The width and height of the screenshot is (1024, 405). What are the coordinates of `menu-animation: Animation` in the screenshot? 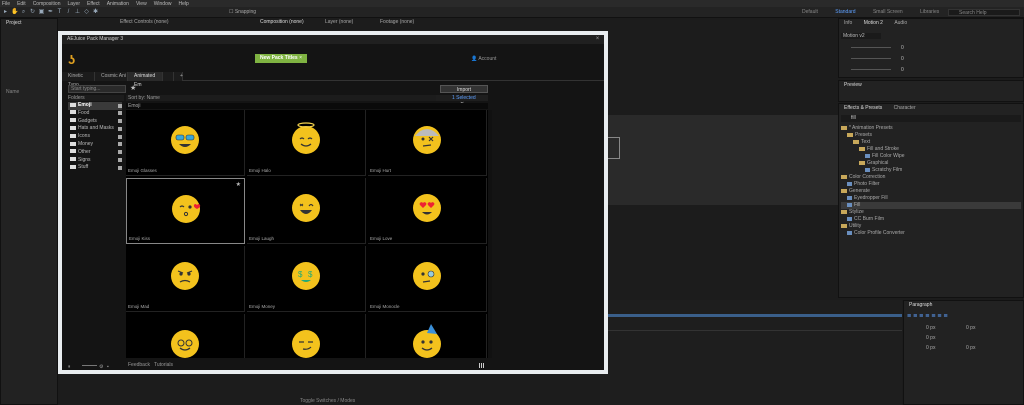 It's located at (118, 4).